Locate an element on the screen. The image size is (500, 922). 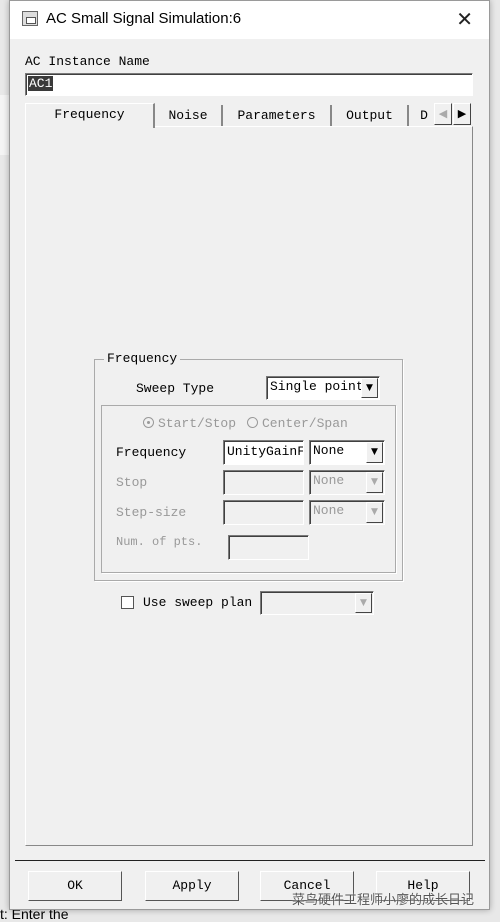
sweep-type-value: Single point is located at coordinates (317, 386).